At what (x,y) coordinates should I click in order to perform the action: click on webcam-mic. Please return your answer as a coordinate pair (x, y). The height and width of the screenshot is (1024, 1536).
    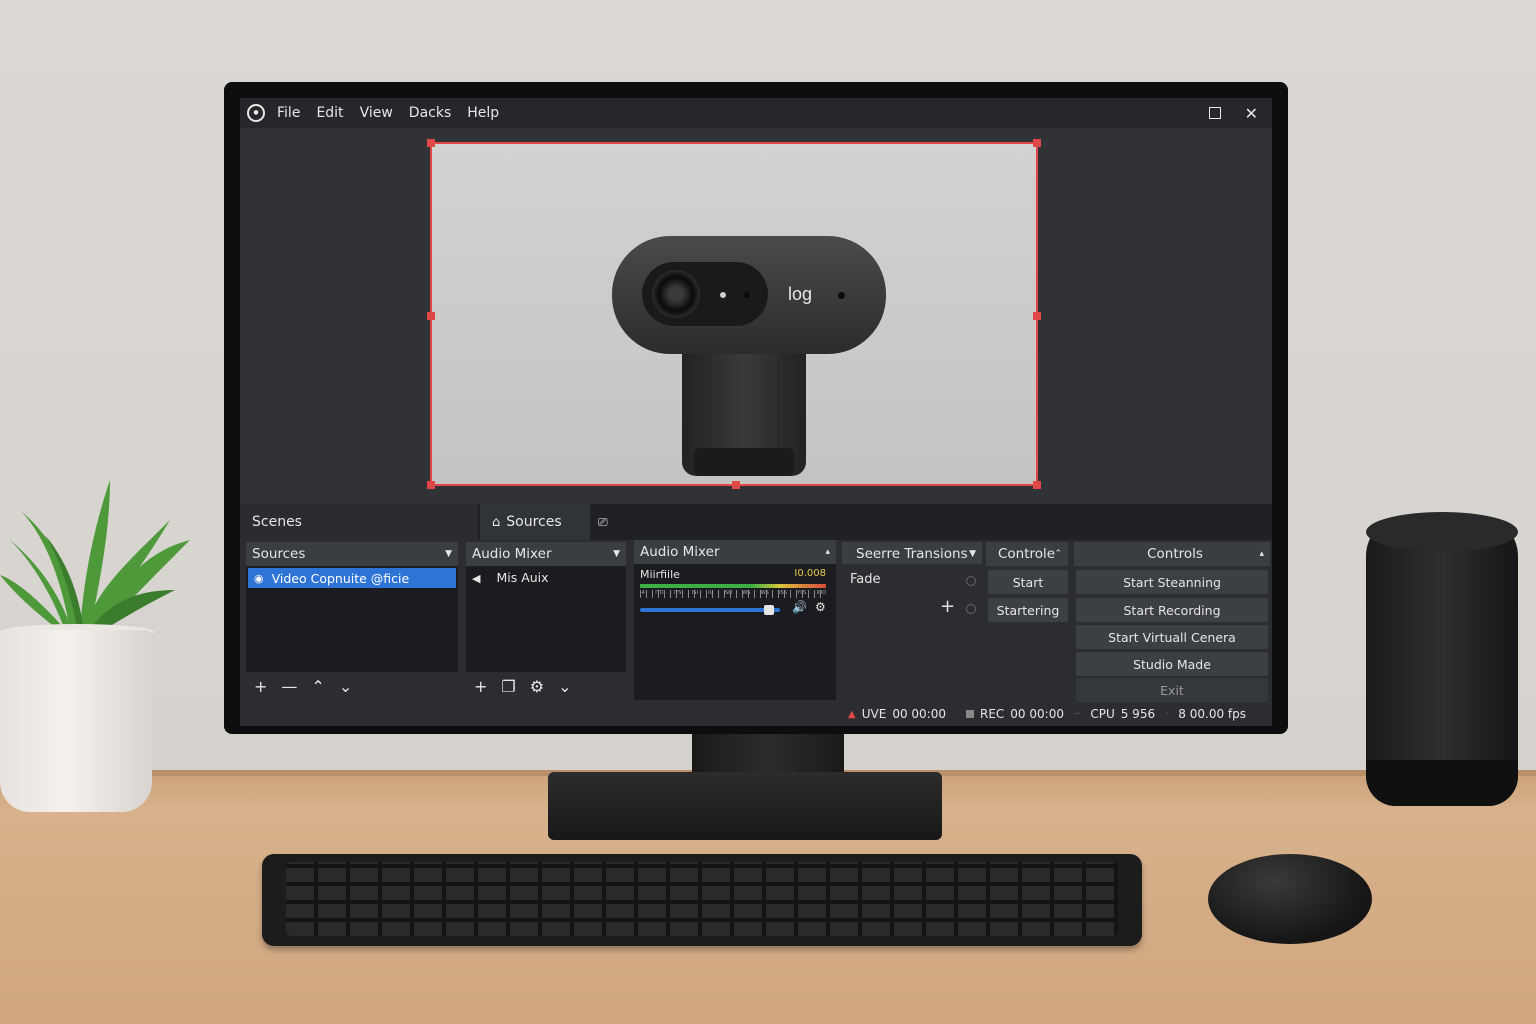
    Looking at the image, I should click on (747, 295).